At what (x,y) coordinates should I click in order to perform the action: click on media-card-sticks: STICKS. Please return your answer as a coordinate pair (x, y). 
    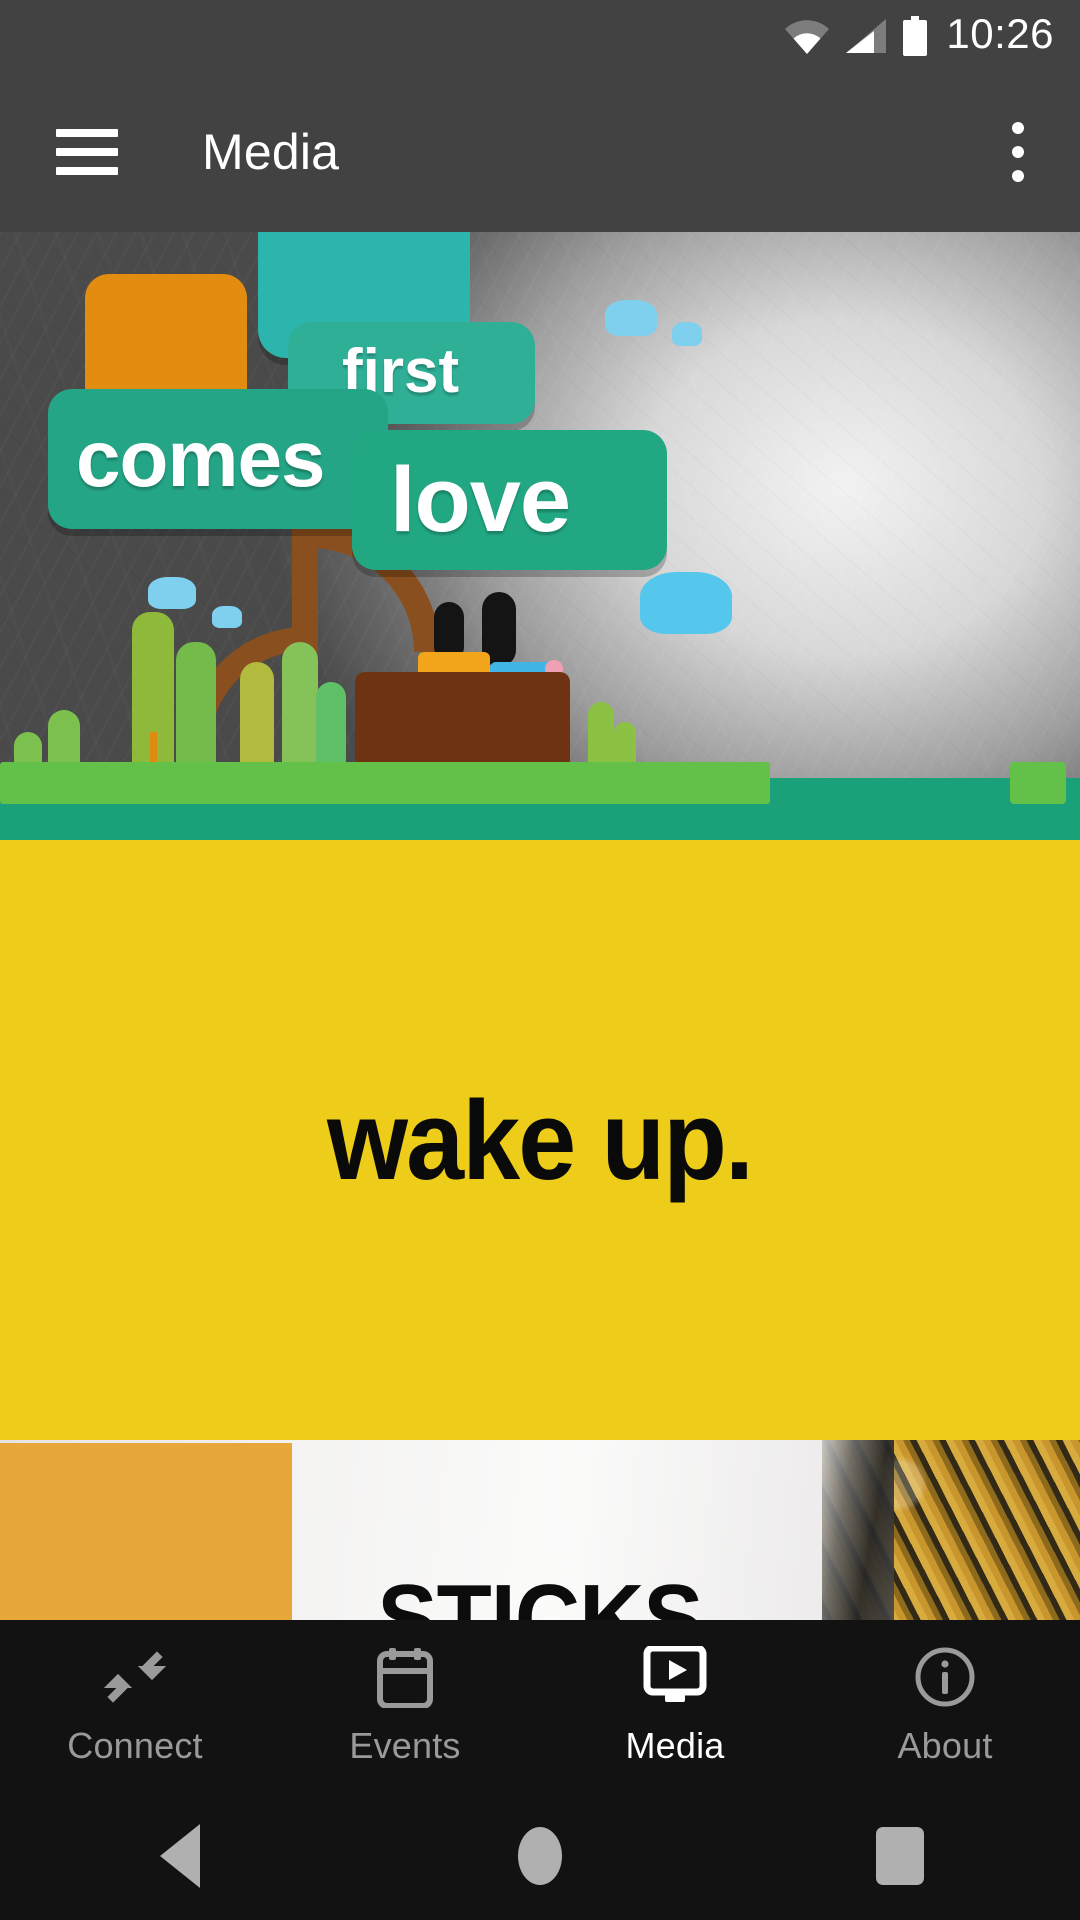
    Looking at the image, I should click on (540, 1534).